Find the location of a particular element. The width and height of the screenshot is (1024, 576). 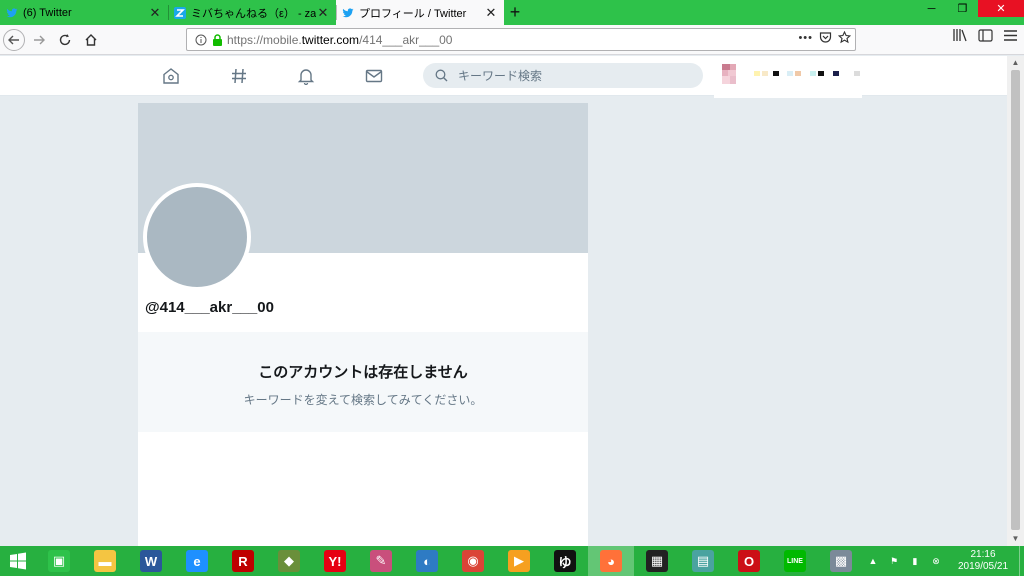

firefox-icon: ◕ is located at coordinates (611, 561).